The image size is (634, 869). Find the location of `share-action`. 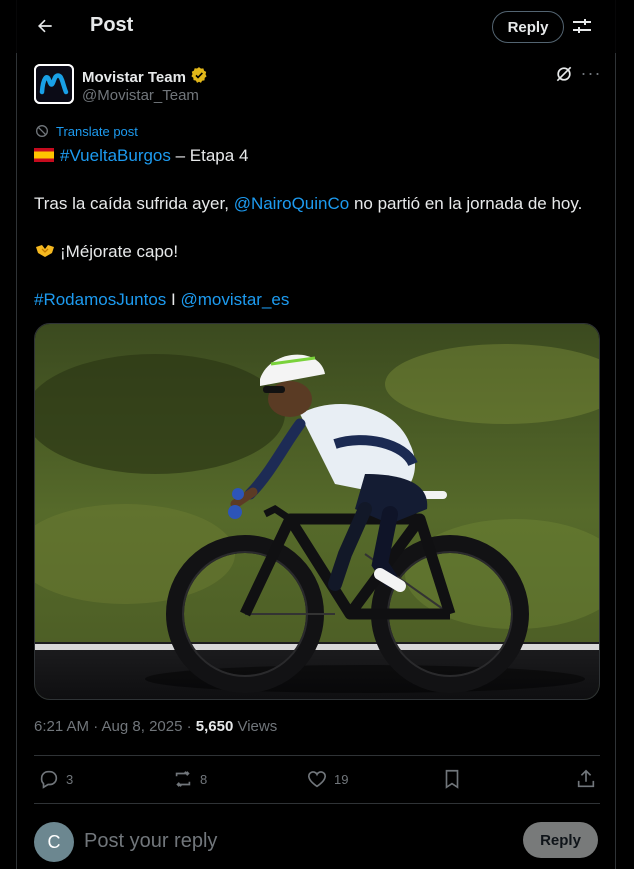

share-action is located at coordinates (586, 779).